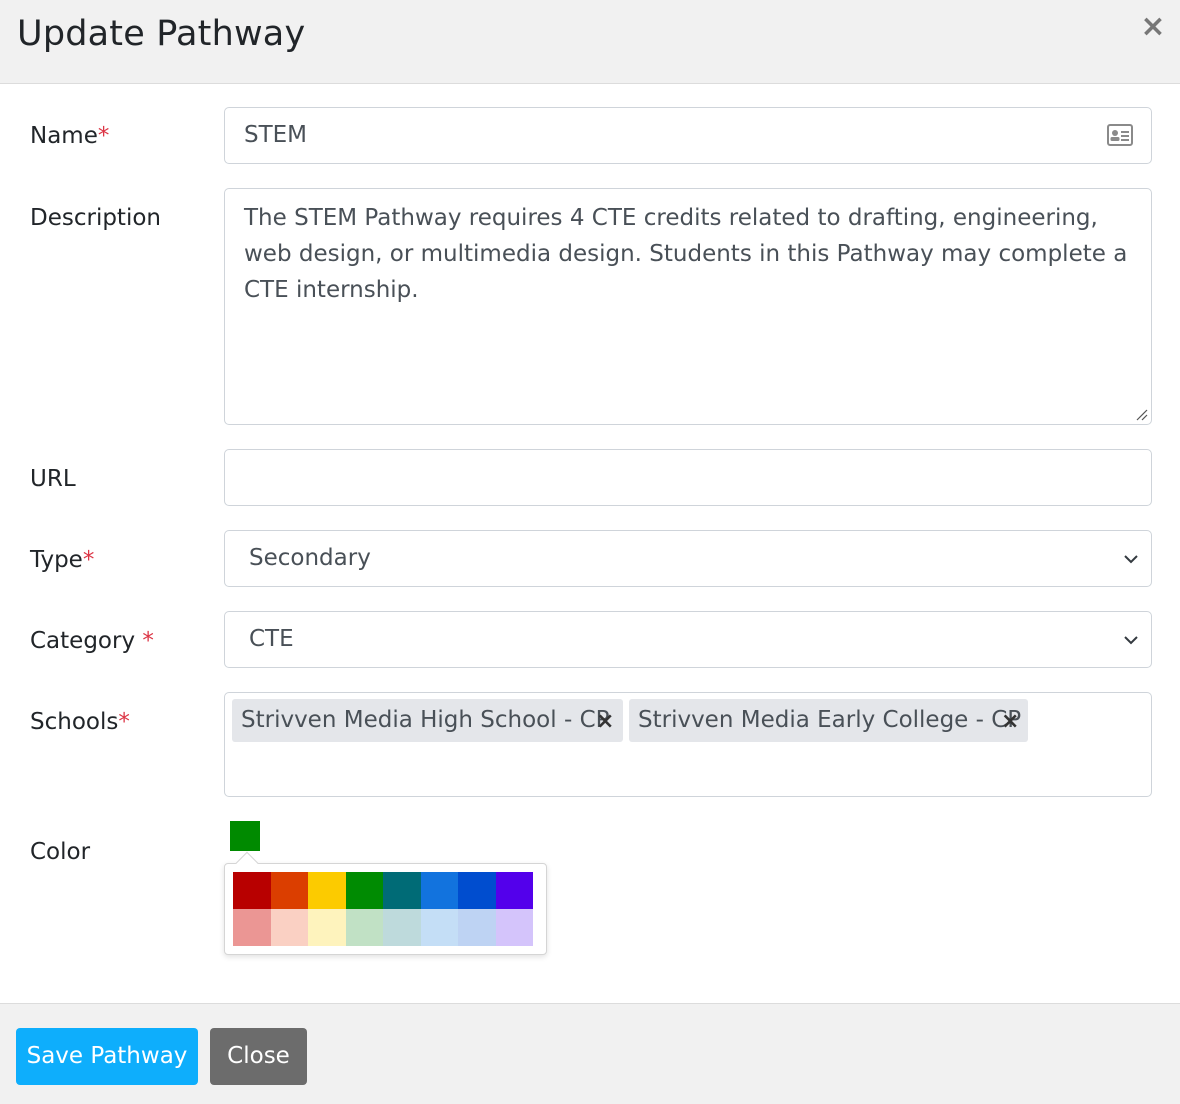  Describe the element at coordinates (107, 1056) in the screenshot. I see `save-pathway-button: Save Pathway` at that location.